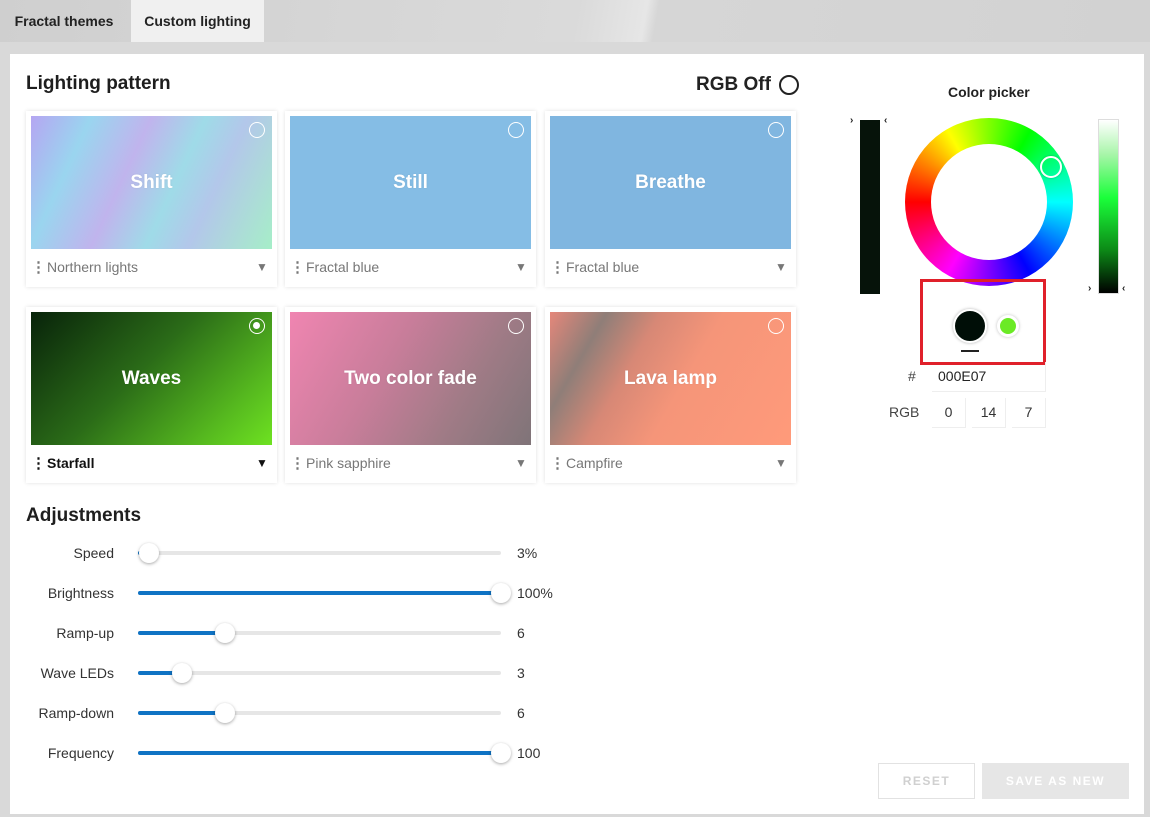  What do you see at coordinates (98, 83) in the screenshot?
I see `lighting-pattern-title: Lighting pattern` at bounding box center [98, 83].